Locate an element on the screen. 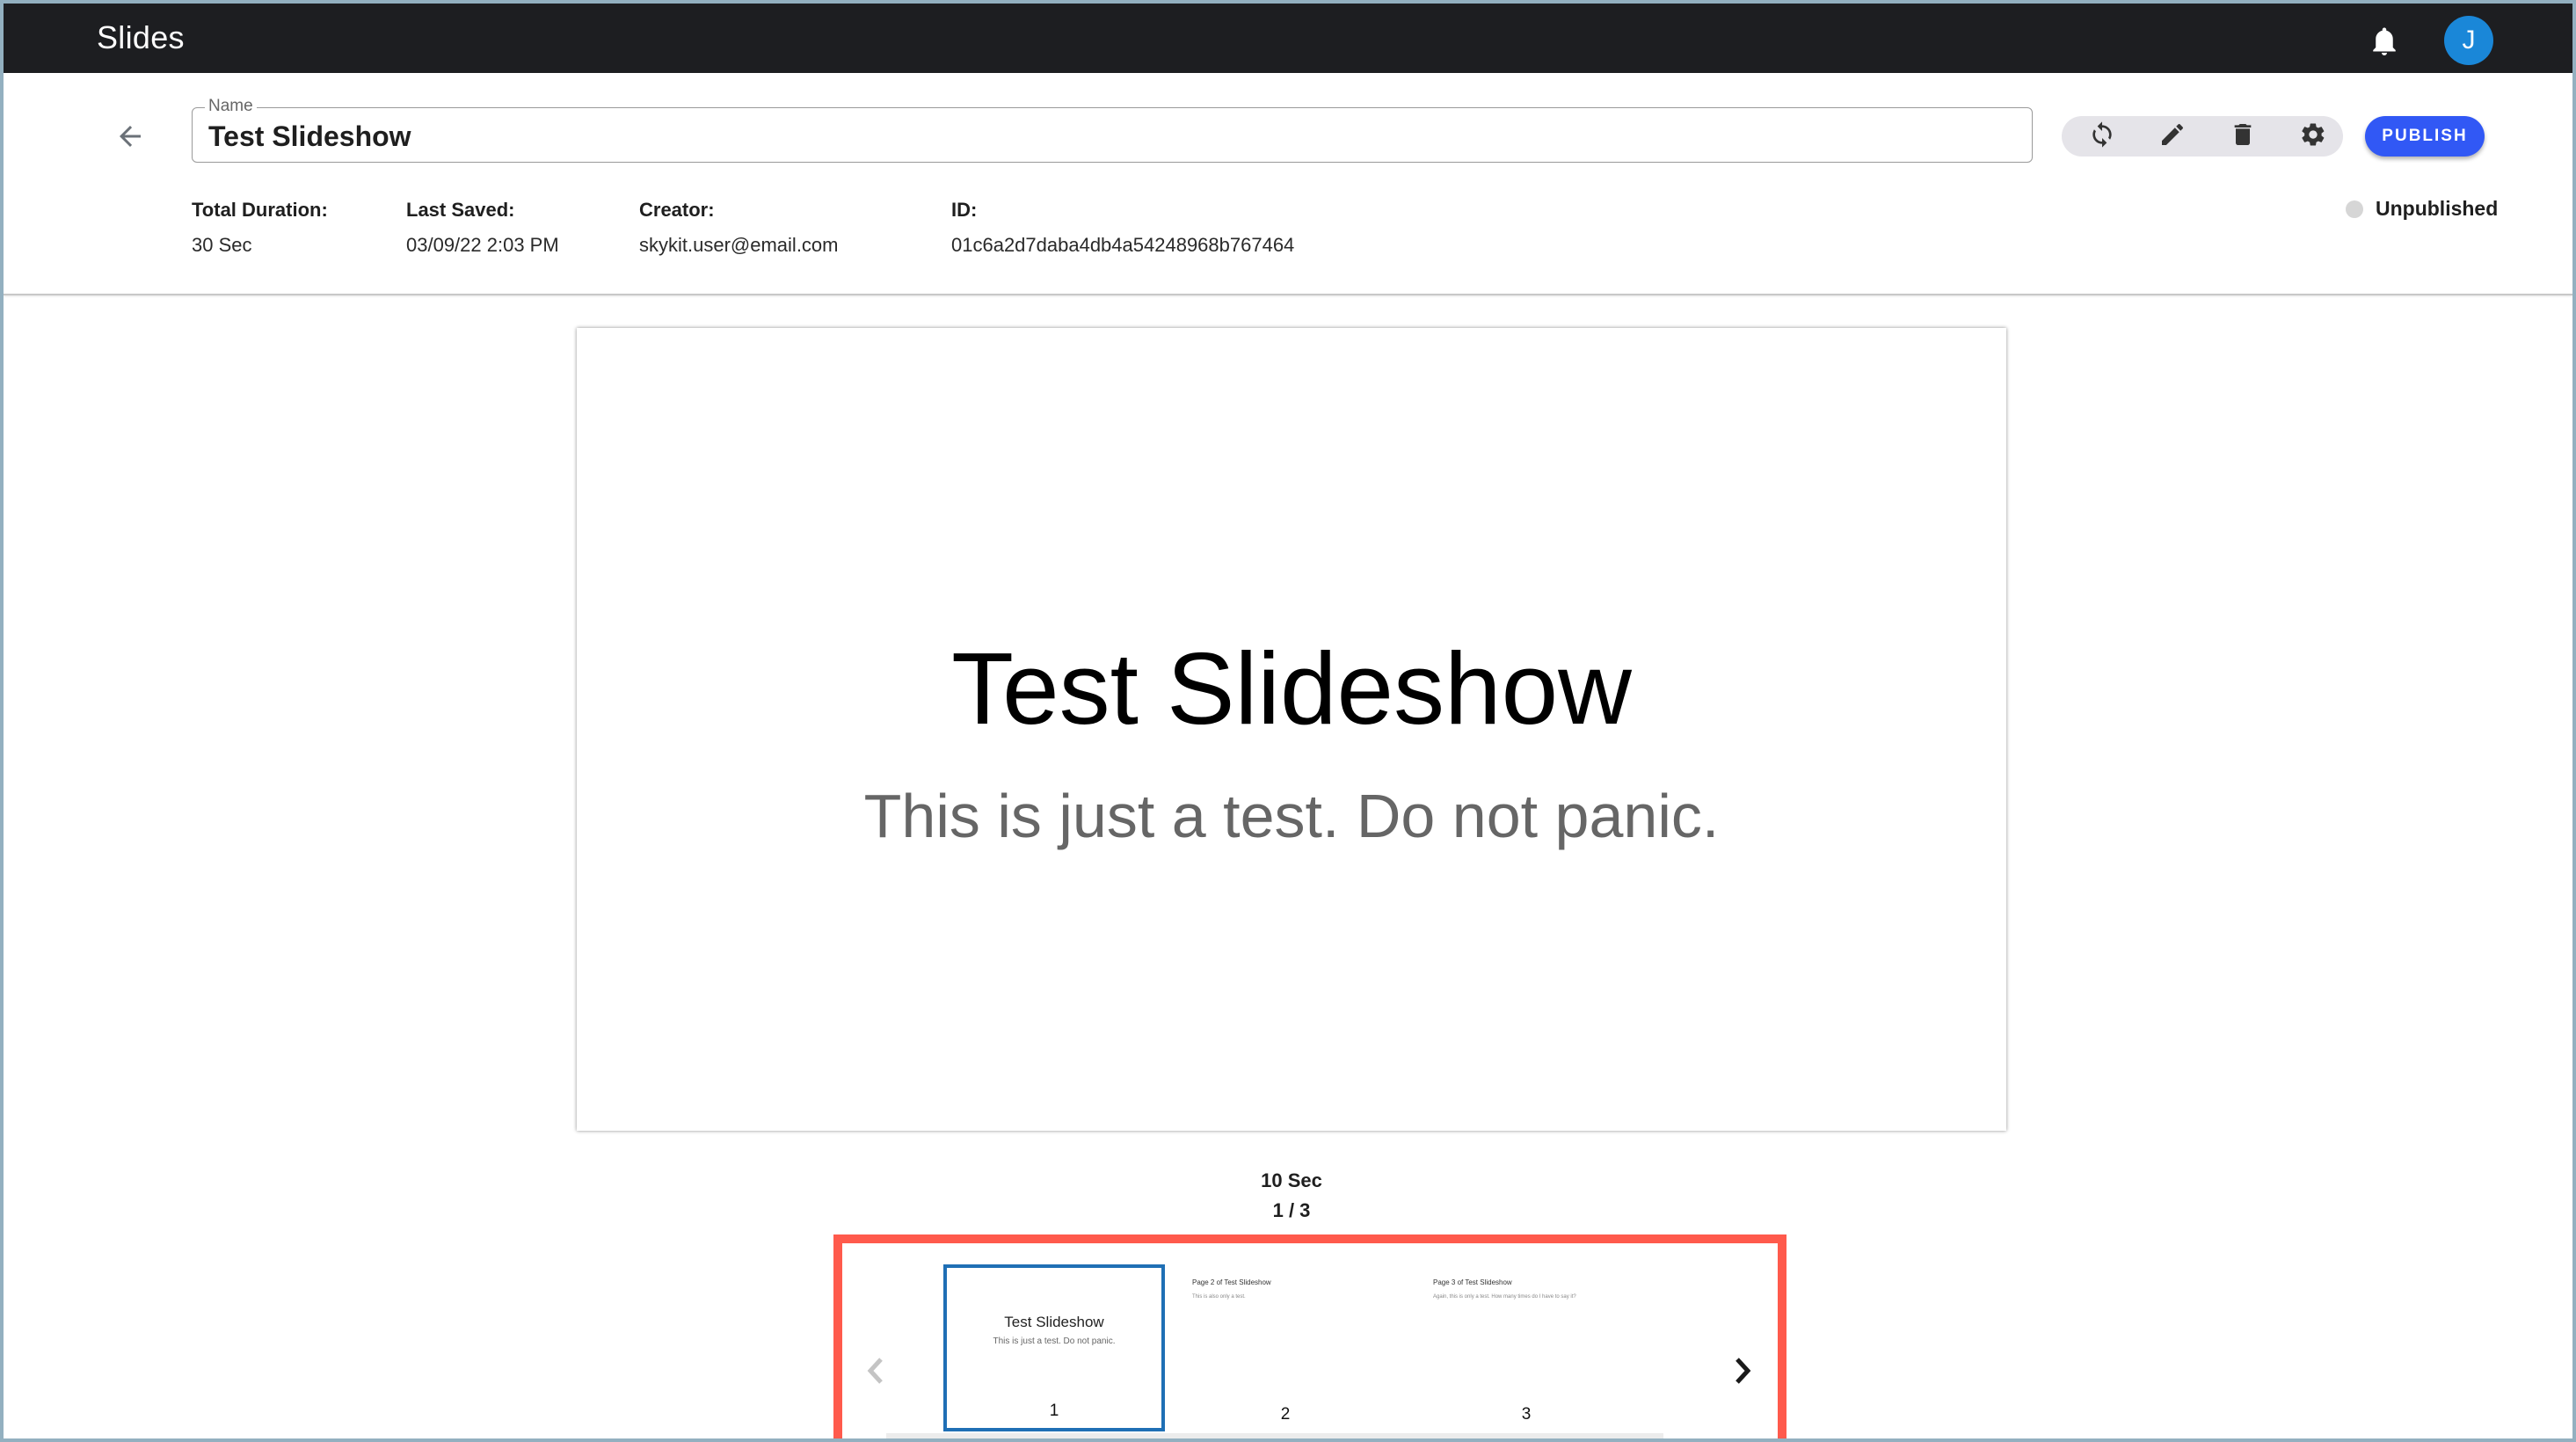 The width and height of the screenshot is (2576, 1442). status-dot-icon is located at coordinates (2354, 209).